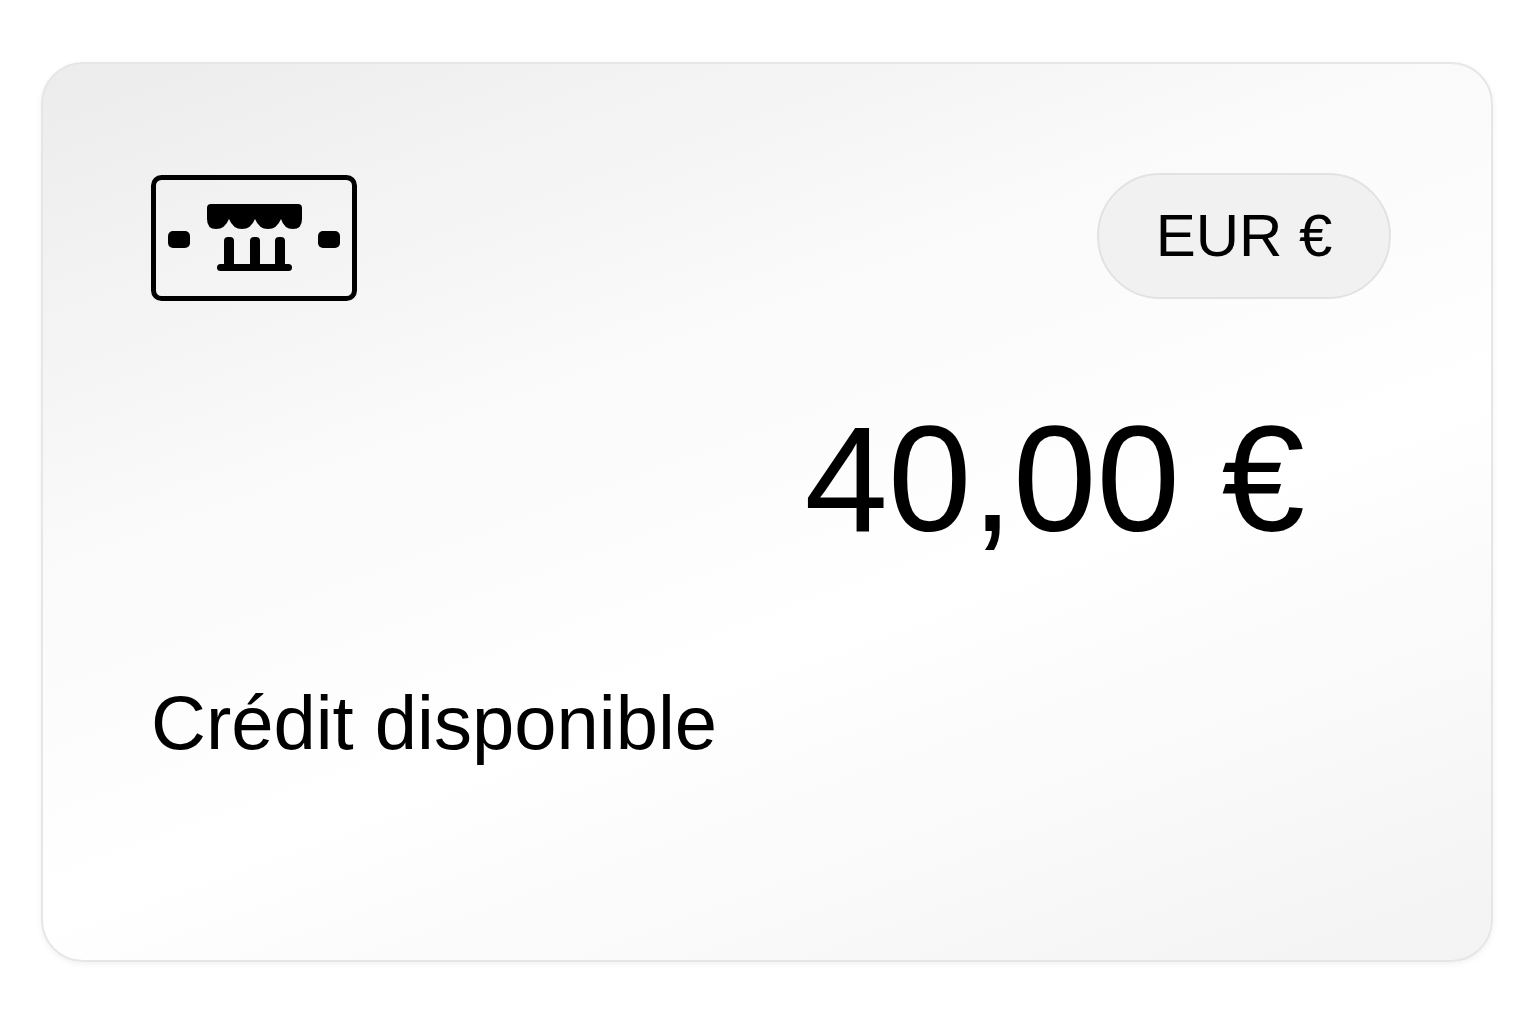 The height and width of the screenshot is (1024, 1536). Describe the element at coordinates (254, 238) in the screenshot. I see `storefront-card-icon` at that location.